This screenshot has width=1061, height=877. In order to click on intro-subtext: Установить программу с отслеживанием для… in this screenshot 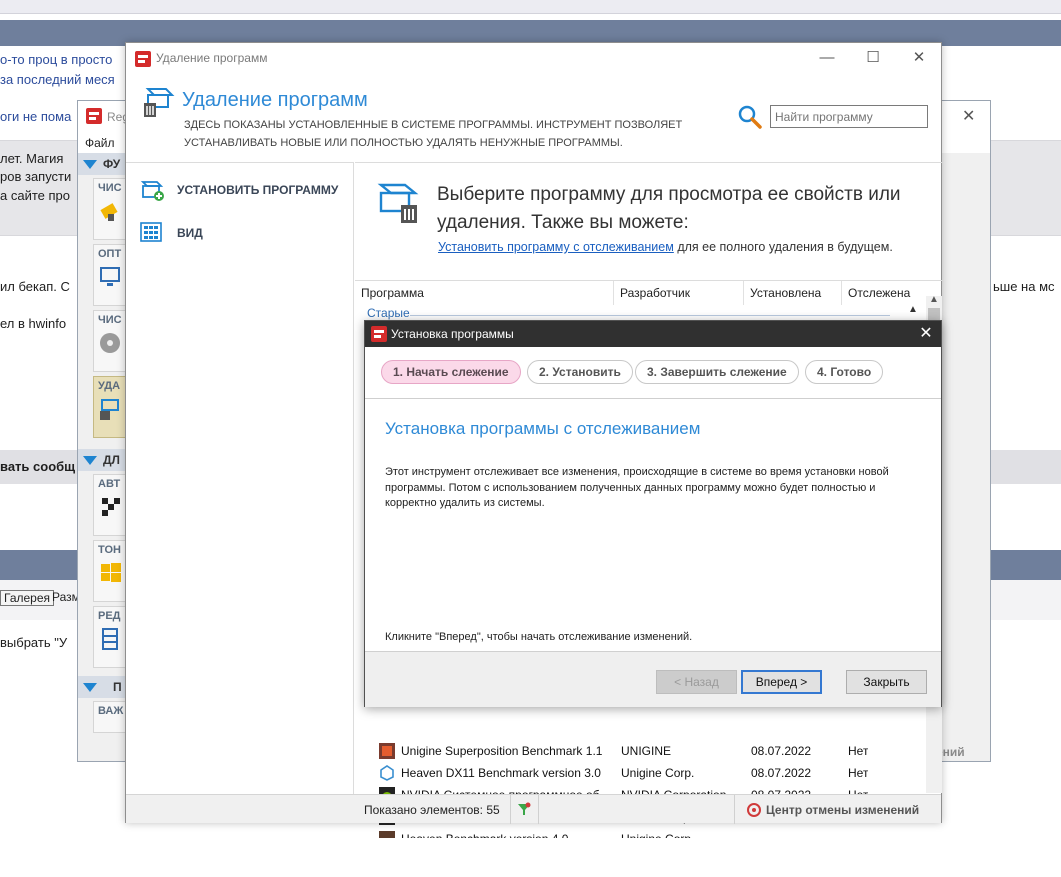, I will do `click(665, 247)`.